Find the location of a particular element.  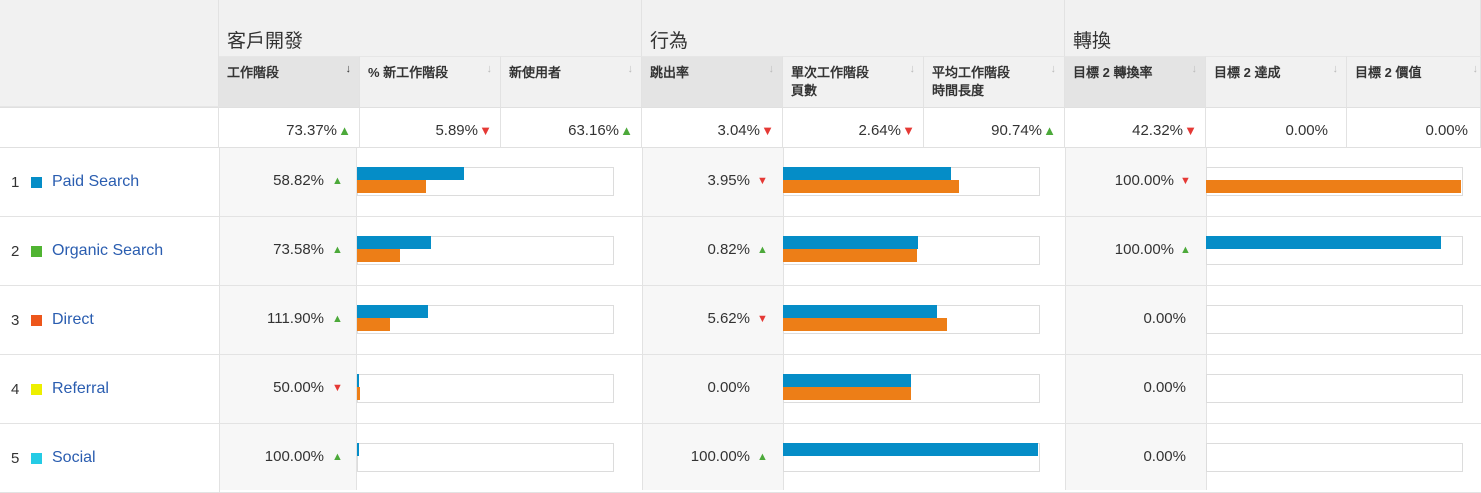

row-index: 5 is located at coordinates (15, 458).